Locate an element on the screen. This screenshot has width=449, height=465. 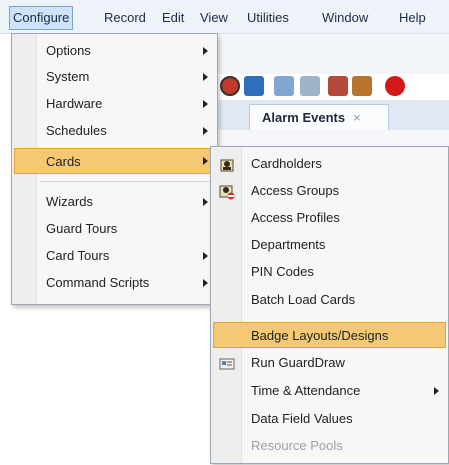
menu-separator is located at coordinates (126, 181).